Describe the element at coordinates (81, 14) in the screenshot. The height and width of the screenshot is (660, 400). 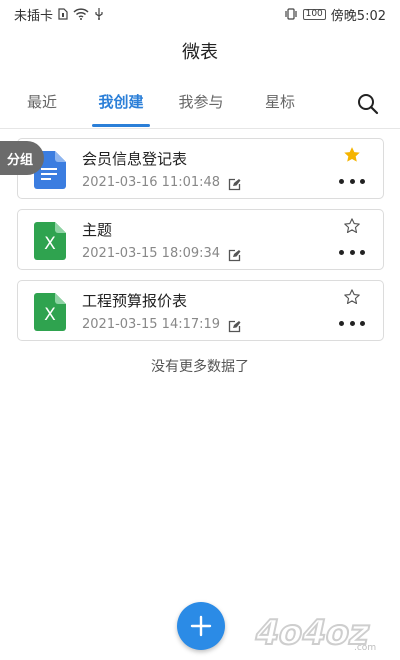
I see `wifi-icon` at that location.